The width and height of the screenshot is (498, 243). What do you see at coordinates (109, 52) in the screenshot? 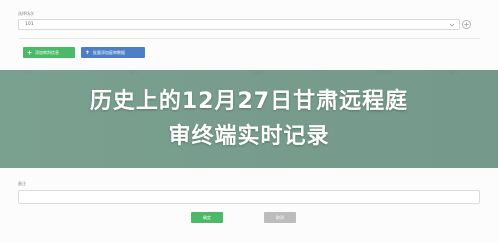
I see `batch-add-label: 批量添加庭审数据` at bounding box center [109, 52].